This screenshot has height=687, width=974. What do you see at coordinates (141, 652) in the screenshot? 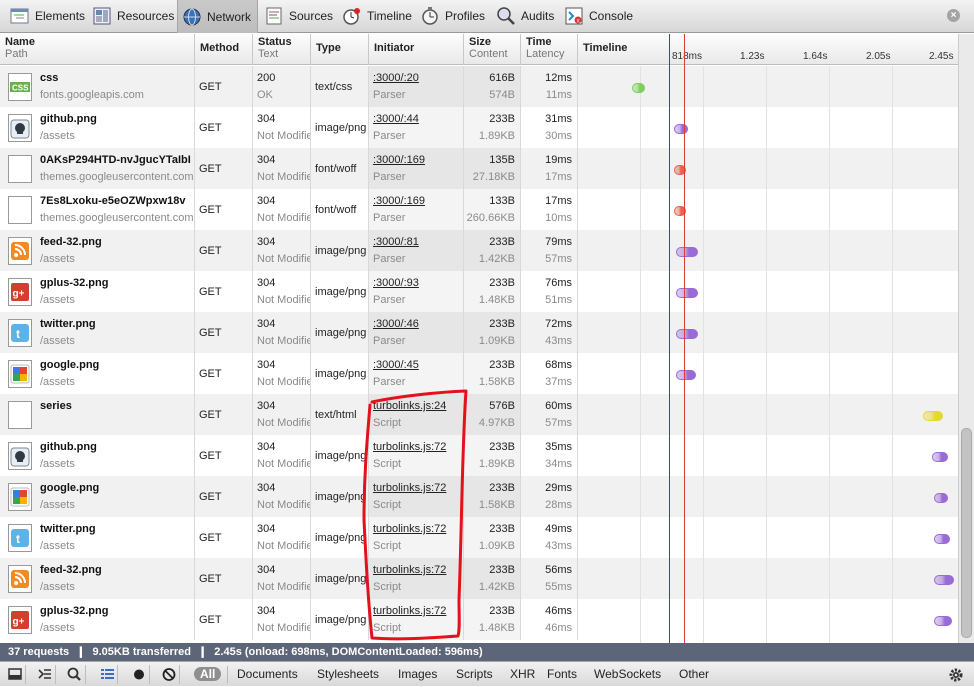
I see `summary-transferred: 9.05KB transferred` at bounding box center [141, 652].